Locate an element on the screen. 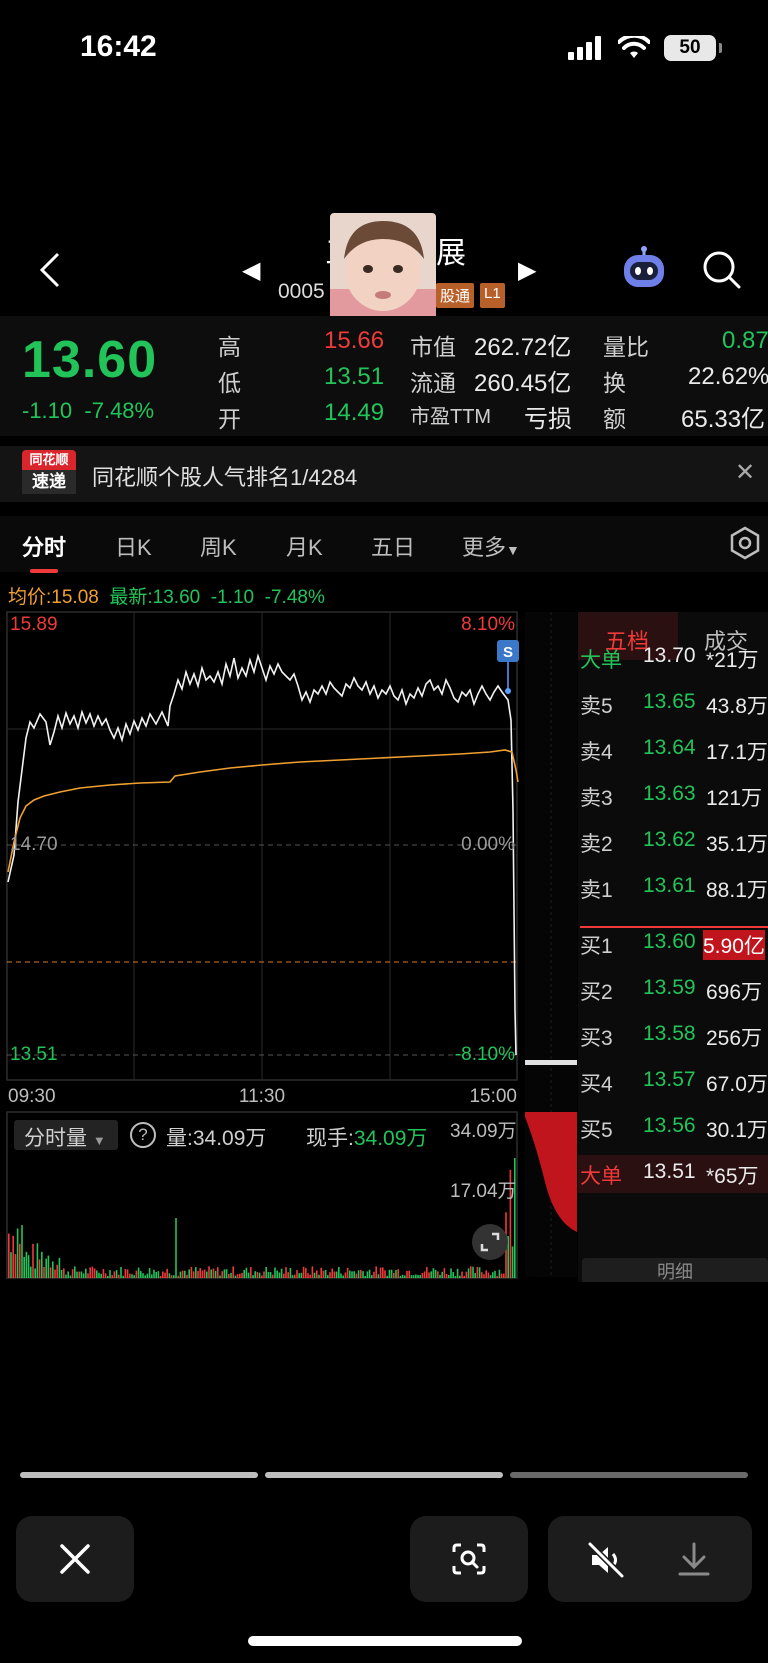 Image resolution: width=768 pixels, height=1663 pixels. help-icon: ? is located at coordinates (143, 1135).